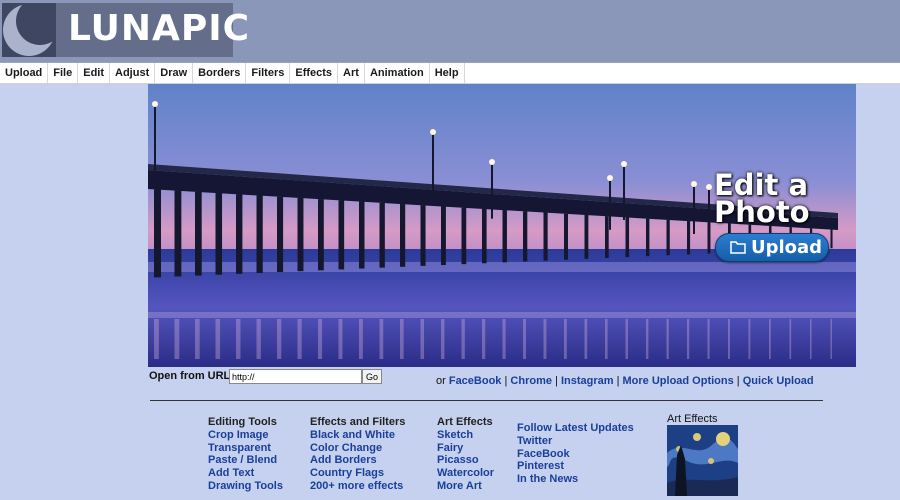 The height and width of the screenshot is (500, 900). Describe the element at coordinates (29, 30) in the screenshot. I see `moon-logo-icon` at that location.